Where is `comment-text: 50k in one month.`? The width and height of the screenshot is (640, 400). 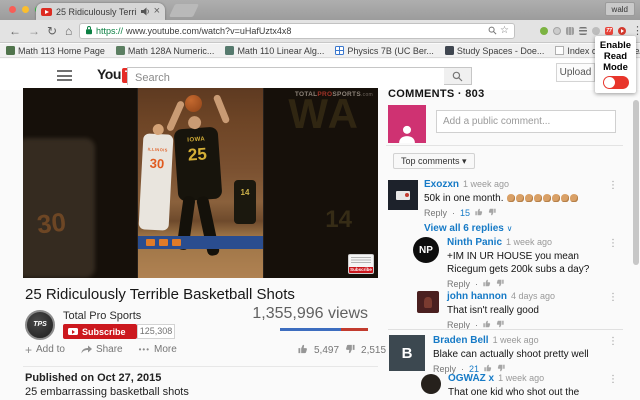 comment-text: 50k in one month. is located at coordinates (516, 198).